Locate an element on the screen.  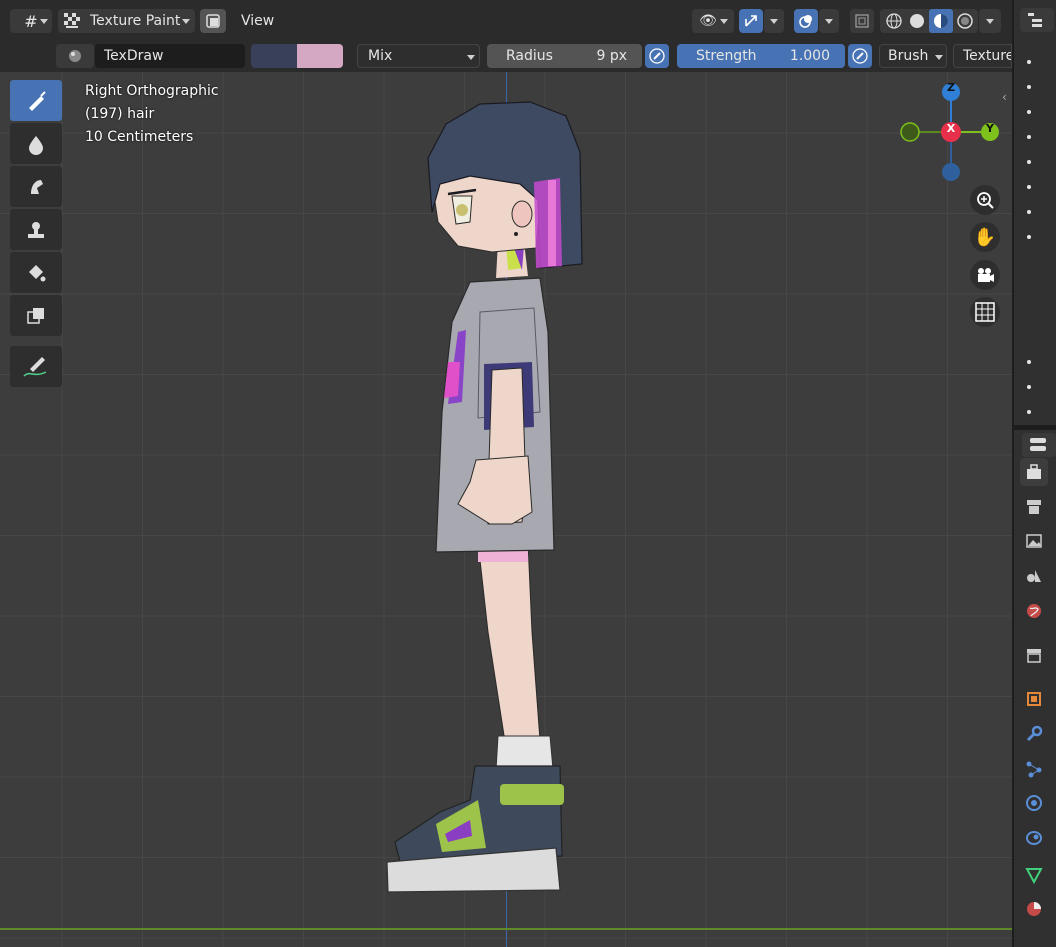
neg-z-axis-handle is located at coordinates (951, 172).